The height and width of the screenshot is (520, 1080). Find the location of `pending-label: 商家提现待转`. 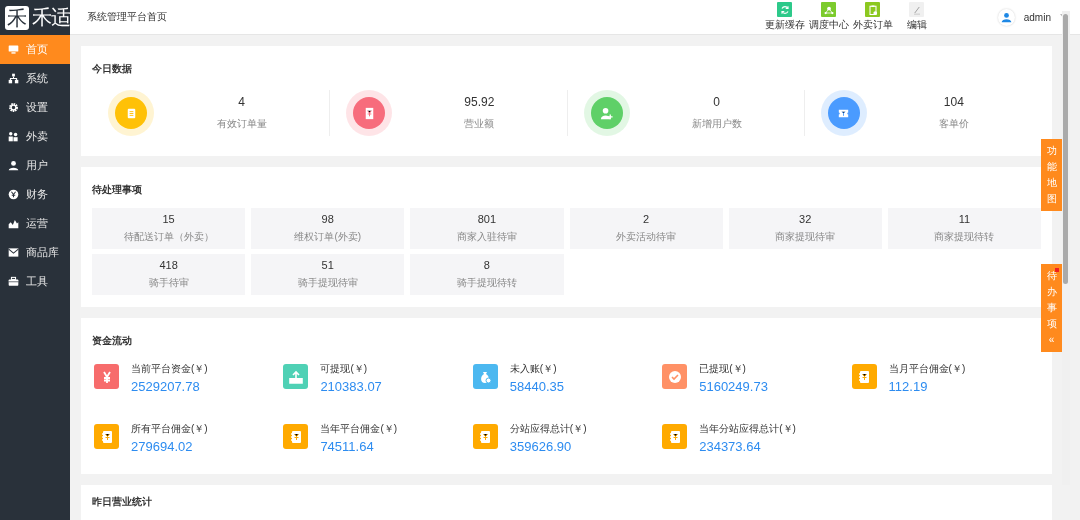

pending-label: 商家提现待转 is located at coordinates (964, 237).